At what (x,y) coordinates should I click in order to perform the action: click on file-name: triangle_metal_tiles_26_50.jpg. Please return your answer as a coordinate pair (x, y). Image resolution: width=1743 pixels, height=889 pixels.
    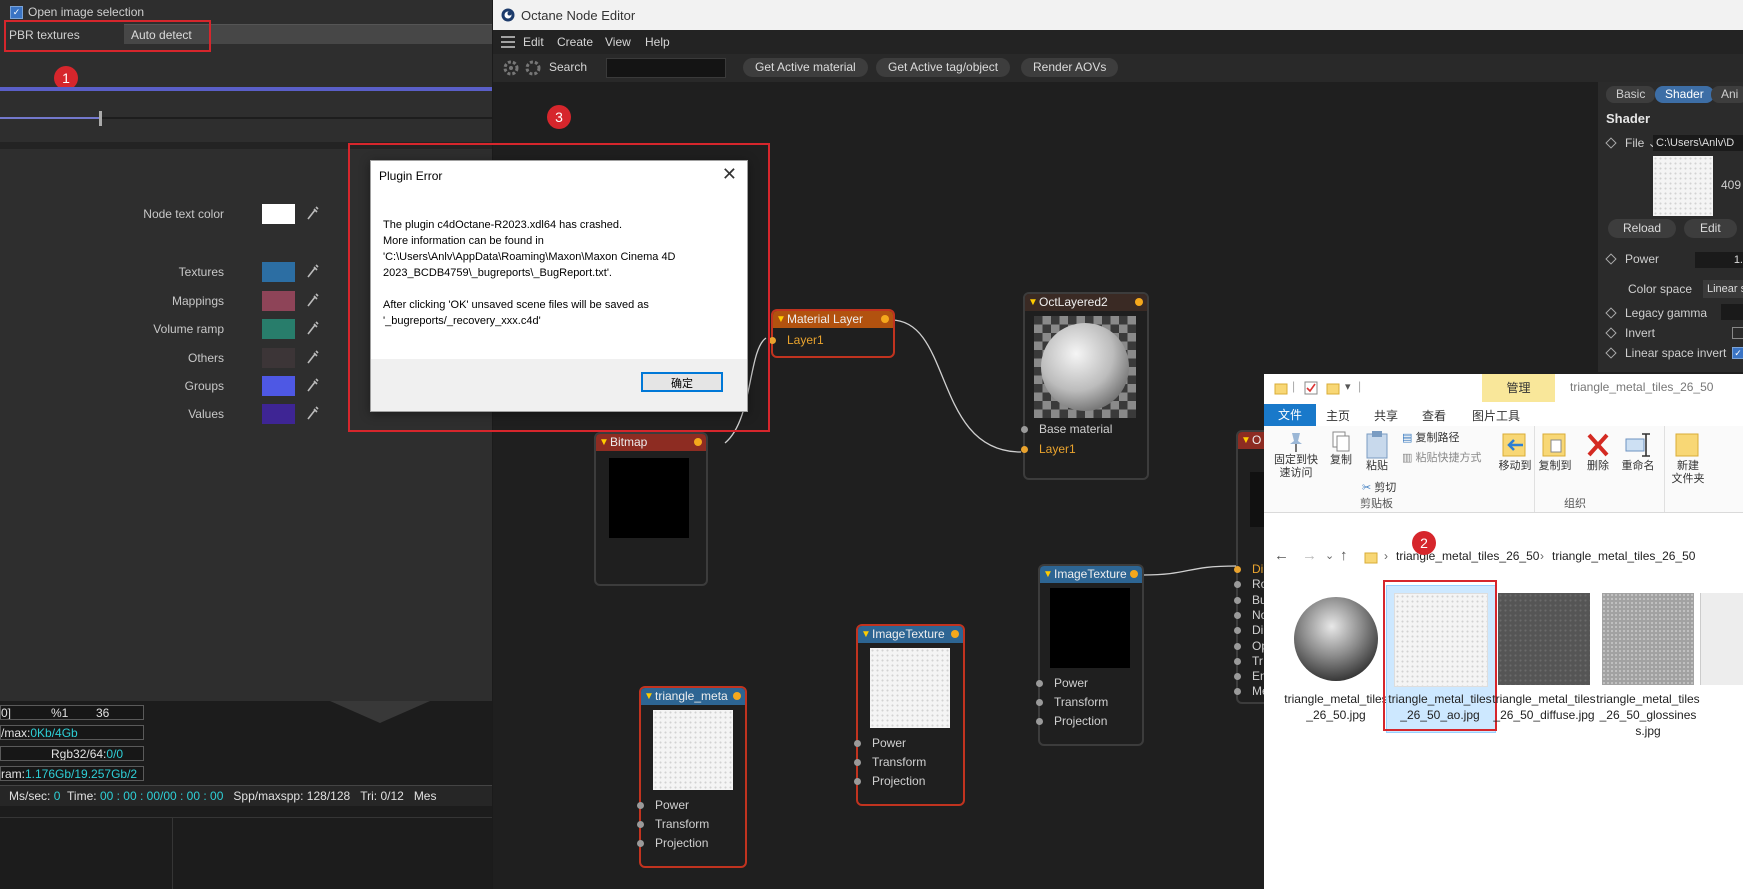
    Looking at the image, I should click on (1336, 707).